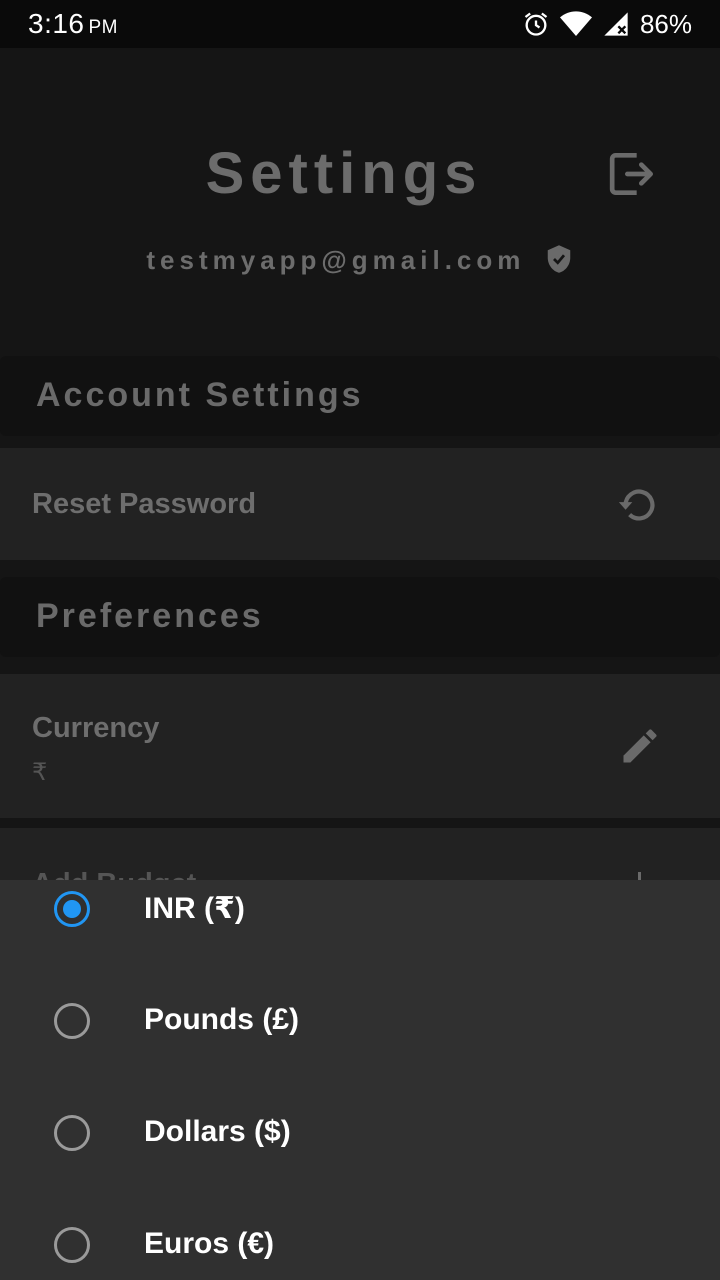 The width and height of the screenshot is (720, 1280). Describe the element at coordinates (150, 616) in the screenshot. I see `section-title-preferences: Preferences` at that location.